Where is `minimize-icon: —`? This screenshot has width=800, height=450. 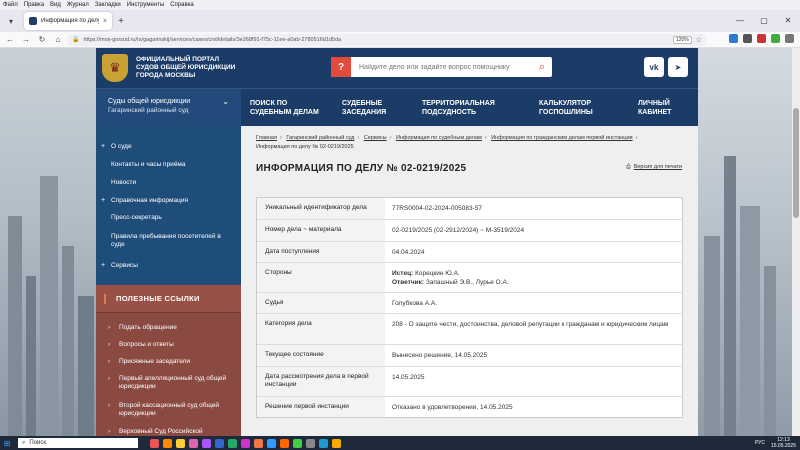 minimize-icon: — is located at coordinates (740, 21).